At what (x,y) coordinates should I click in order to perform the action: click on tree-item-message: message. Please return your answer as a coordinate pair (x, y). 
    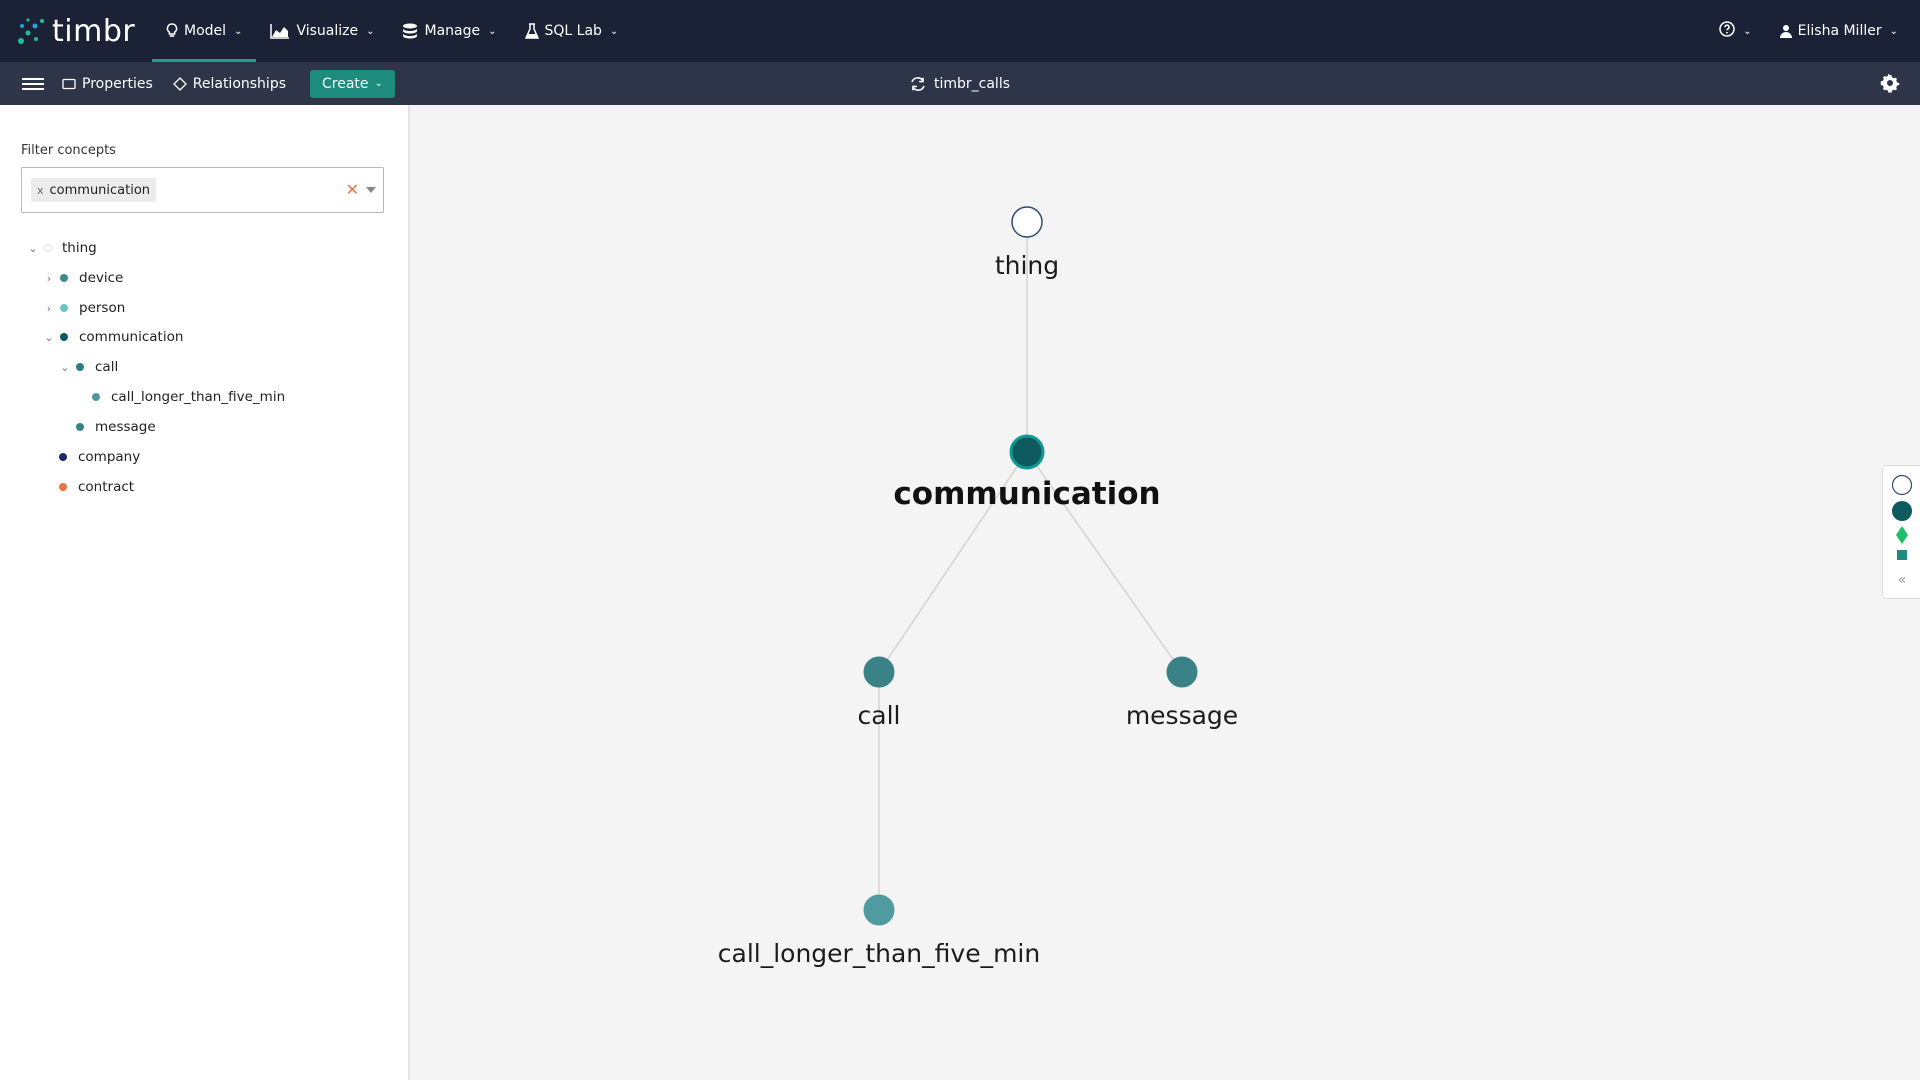
    Looking at the image, I should click on (116, 427).